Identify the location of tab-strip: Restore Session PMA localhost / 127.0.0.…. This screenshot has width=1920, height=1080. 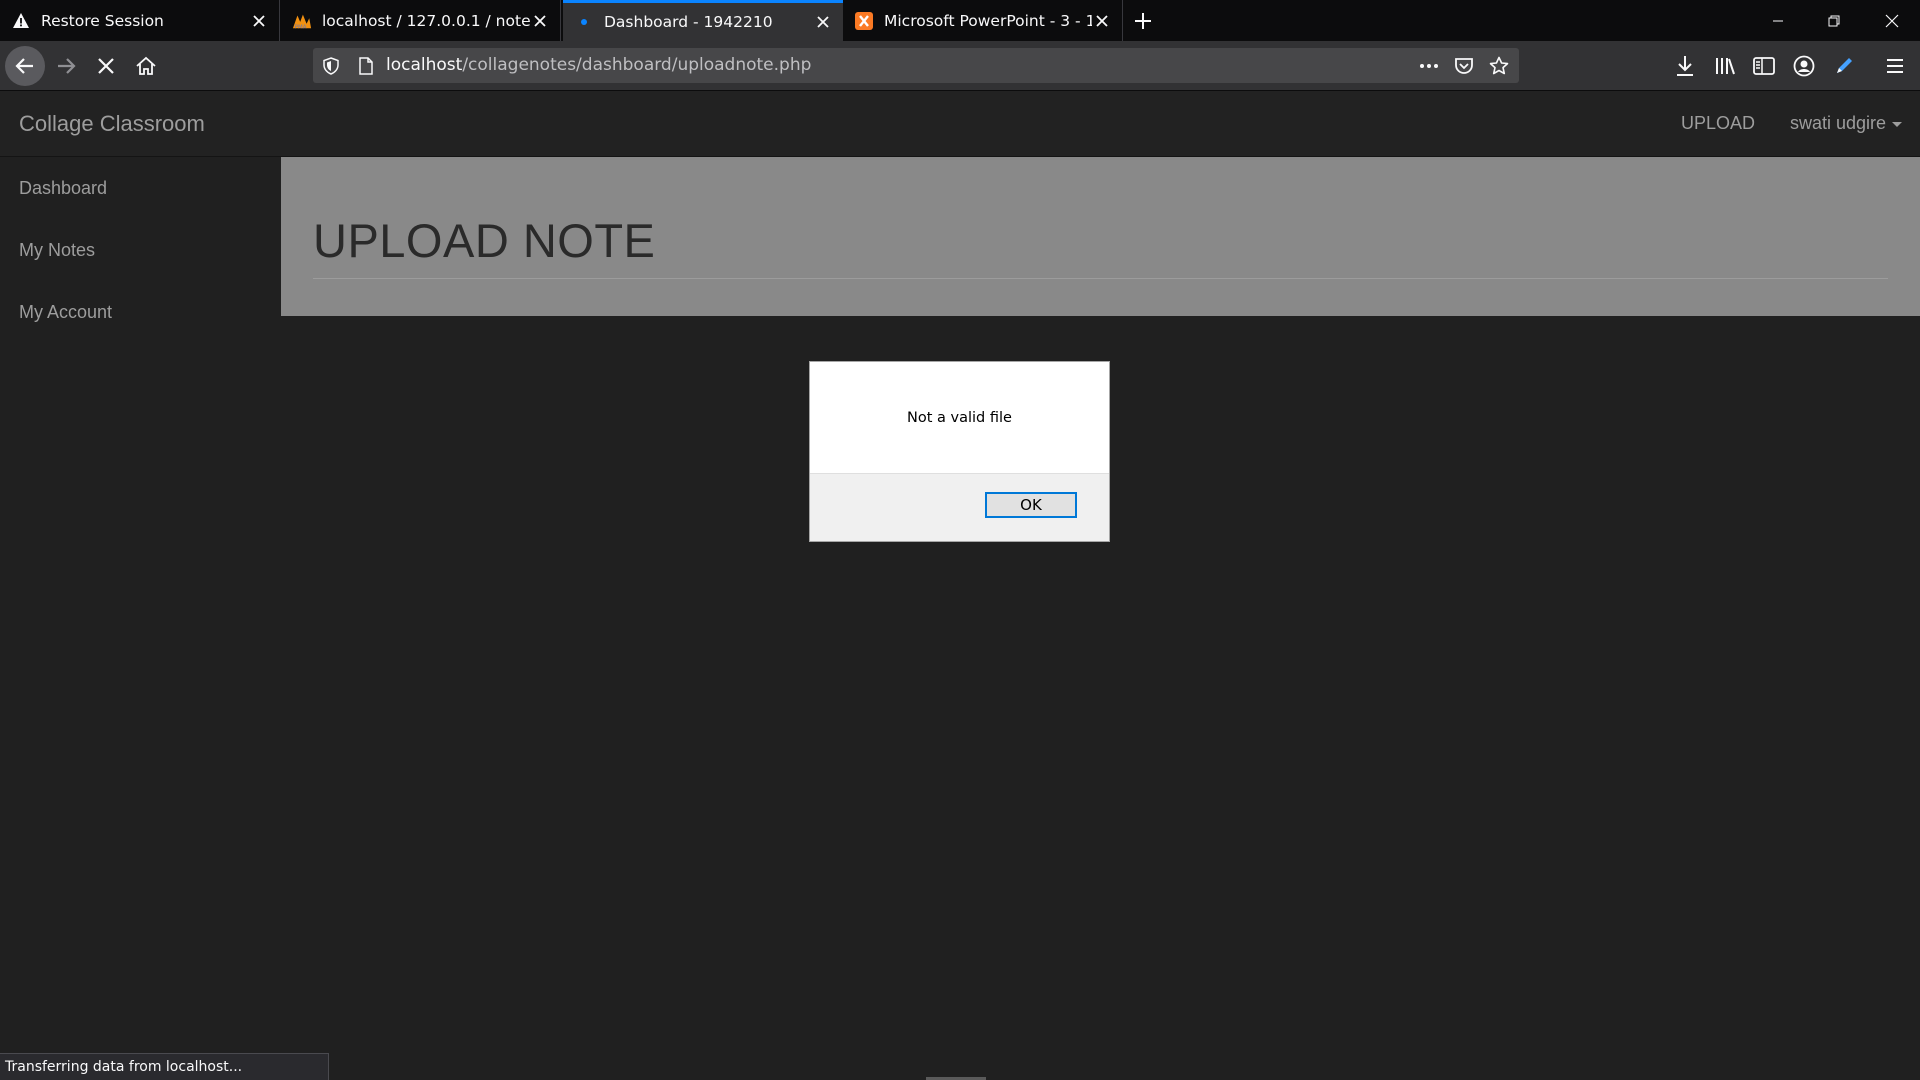
(960, 20).